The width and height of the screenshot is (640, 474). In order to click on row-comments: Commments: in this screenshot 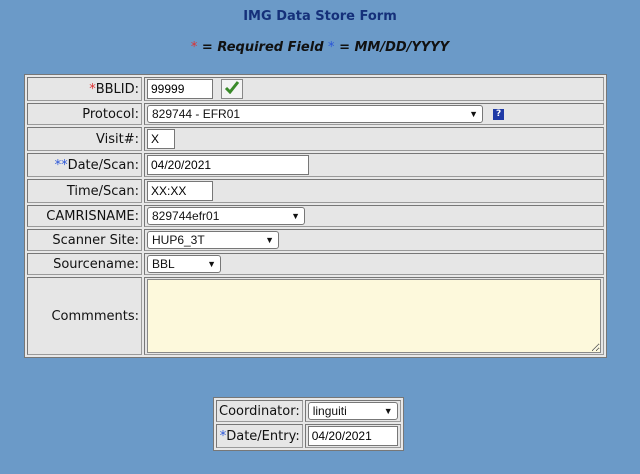, I will do `click(315, 316)`.